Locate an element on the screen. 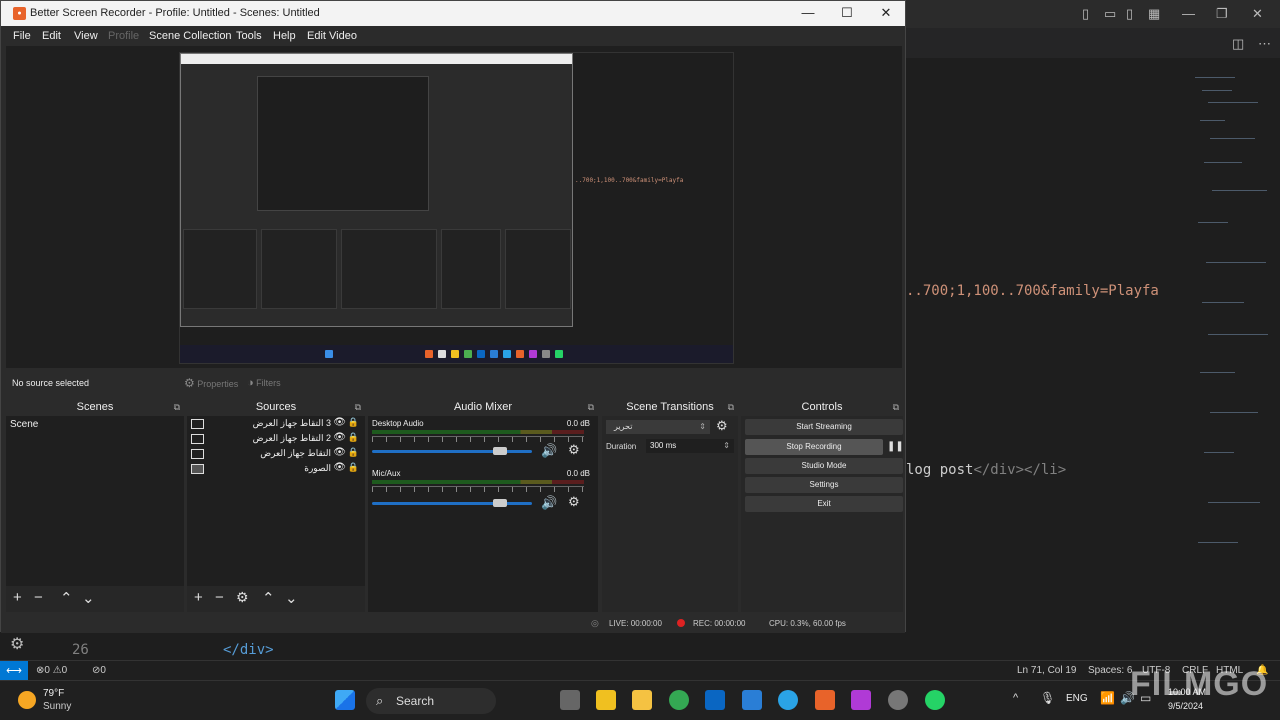  linkedin-icon is located at coordinates (715, 700).